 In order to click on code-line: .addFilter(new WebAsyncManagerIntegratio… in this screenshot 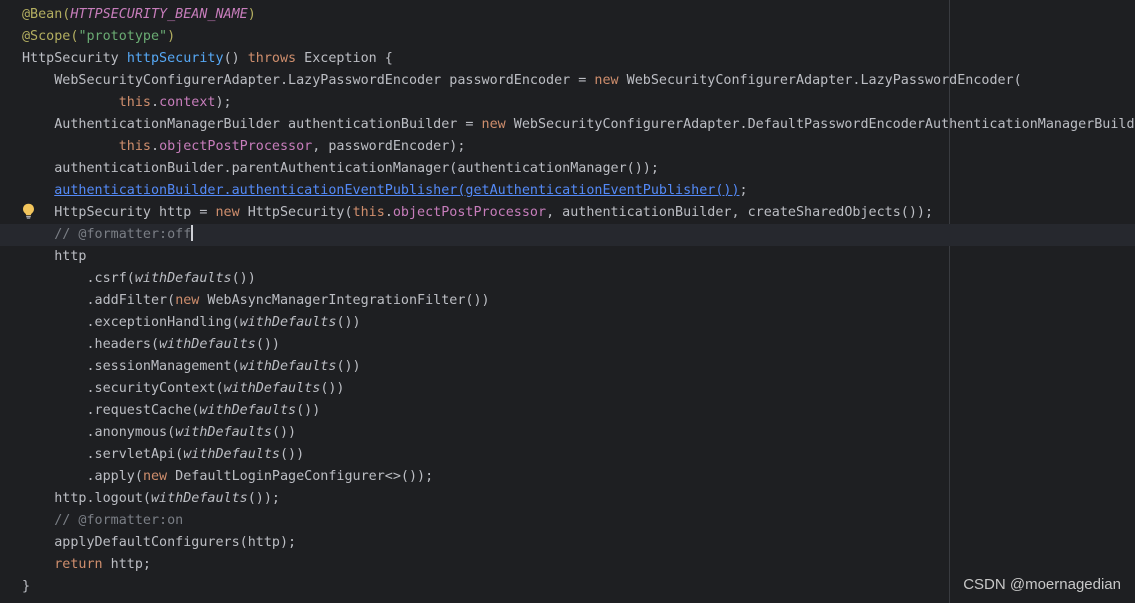, I will do `click(578, 301)`.